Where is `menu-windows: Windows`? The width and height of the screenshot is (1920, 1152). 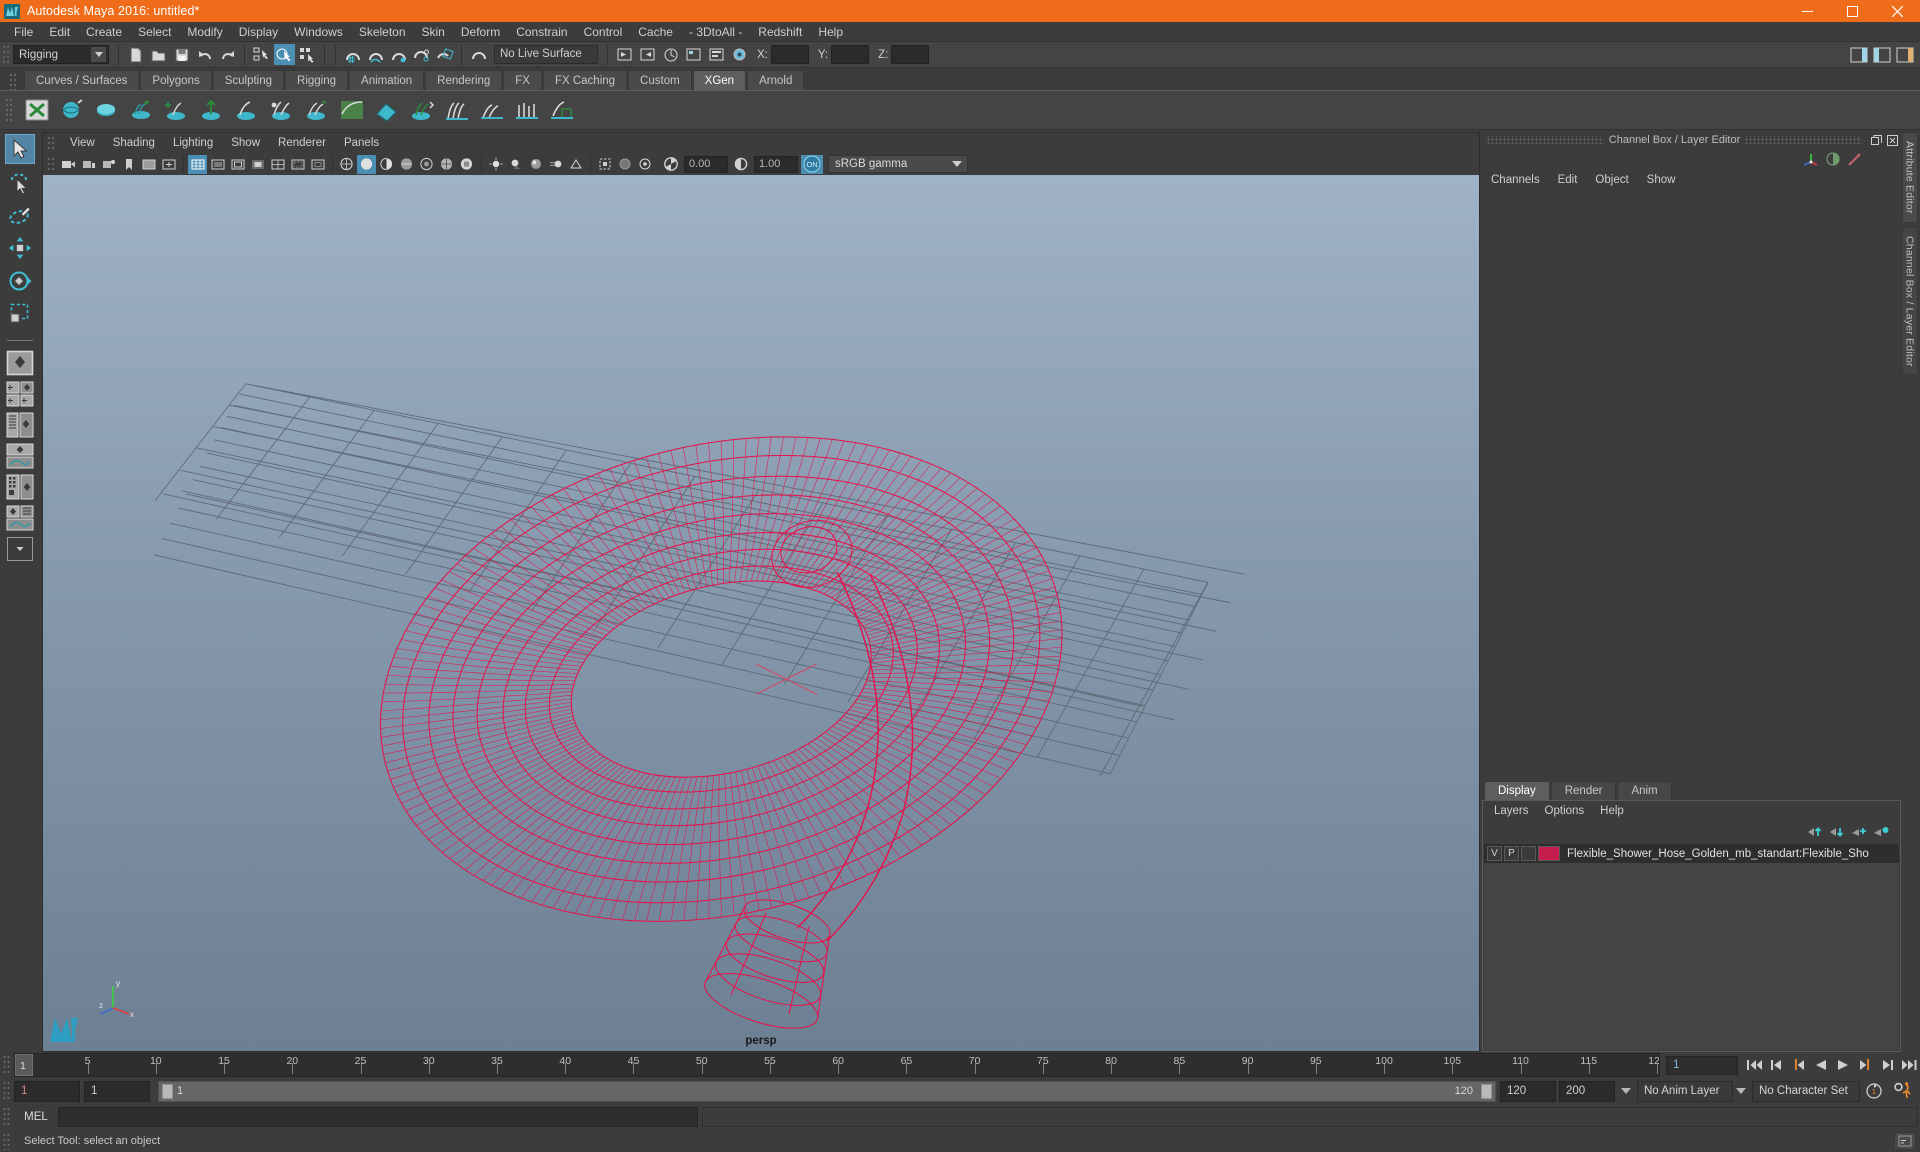 menu-windows: Windows is located at coordinates (318, 32).